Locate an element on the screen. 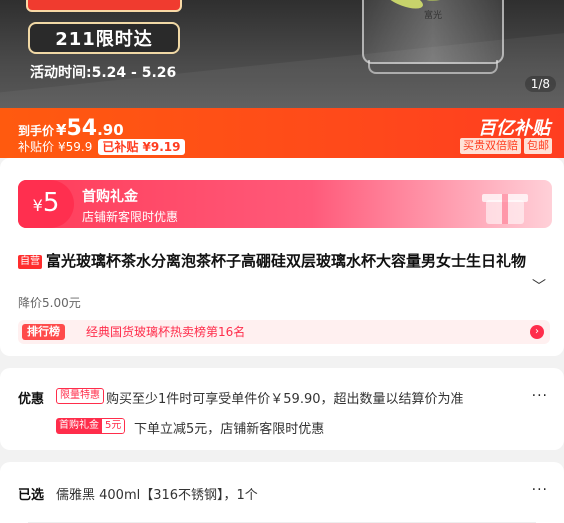  gift-icon is located at coordinates (505, 205).